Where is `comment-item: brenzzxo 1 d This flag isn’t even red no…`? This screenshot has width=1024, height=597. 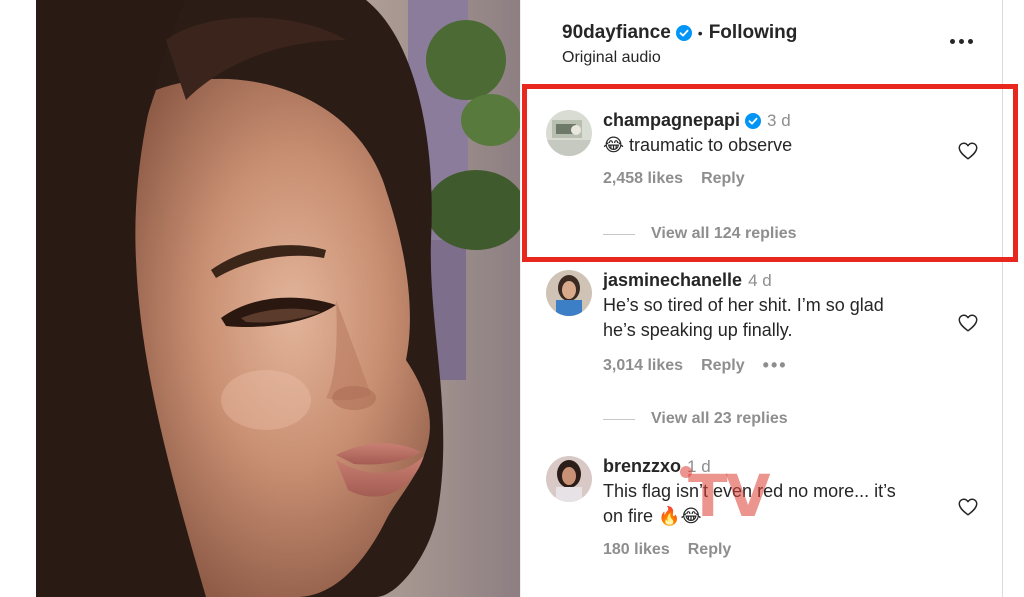 comment-item: brenzzxo 1 d This flag isn’t even red no… is located at coordinates (766, 516).